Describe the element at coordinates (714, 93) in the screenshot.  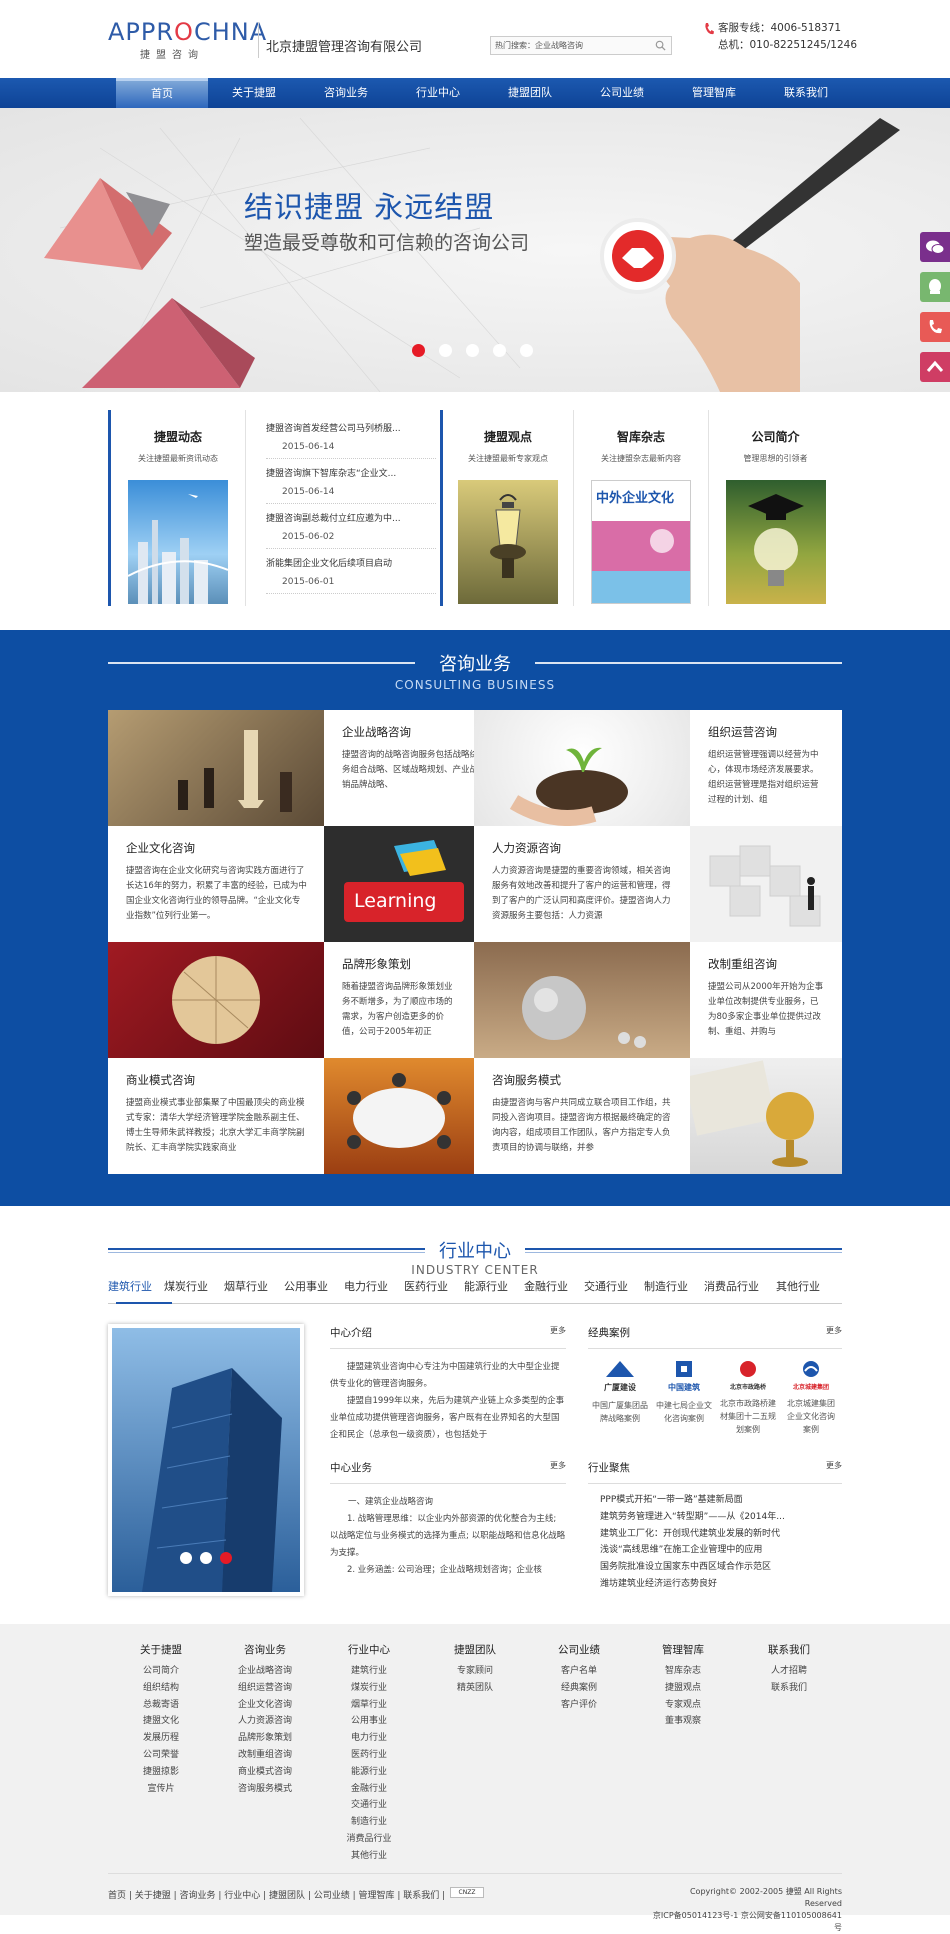
I see `nav-item-thinktank: 管理智库` at that location.